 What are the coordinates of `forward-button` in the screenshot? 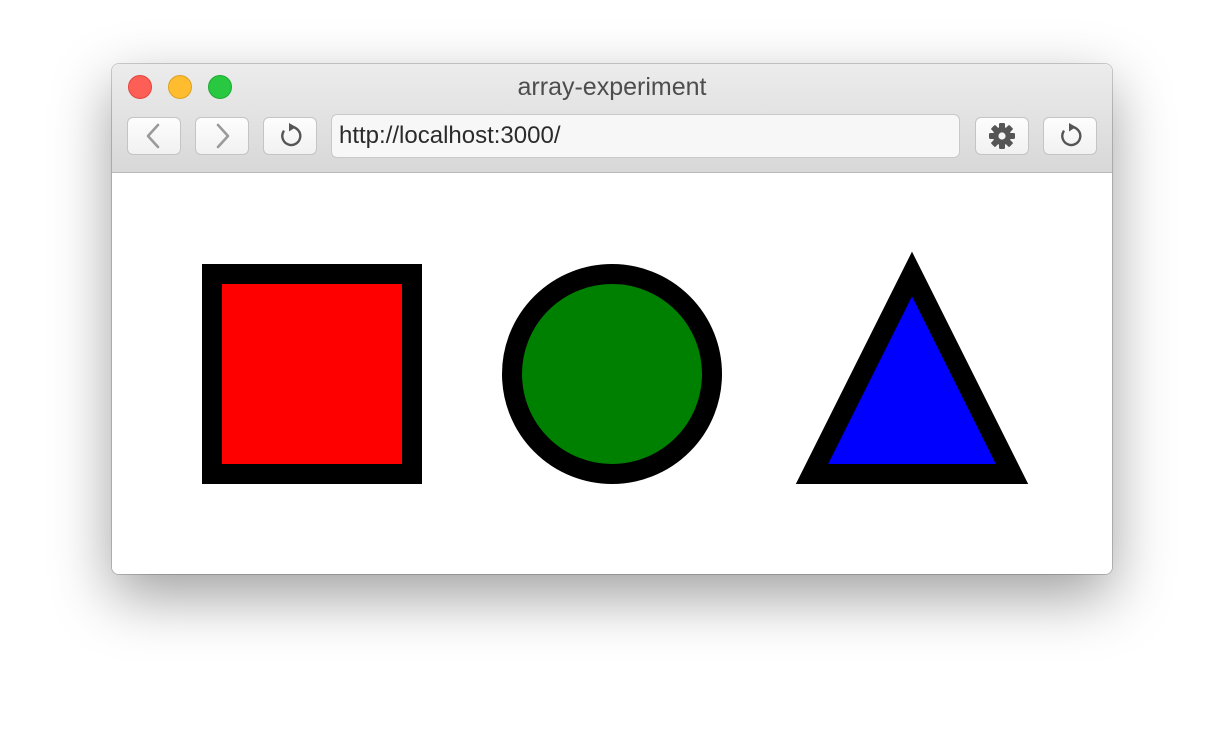 It's located at (222, 136).